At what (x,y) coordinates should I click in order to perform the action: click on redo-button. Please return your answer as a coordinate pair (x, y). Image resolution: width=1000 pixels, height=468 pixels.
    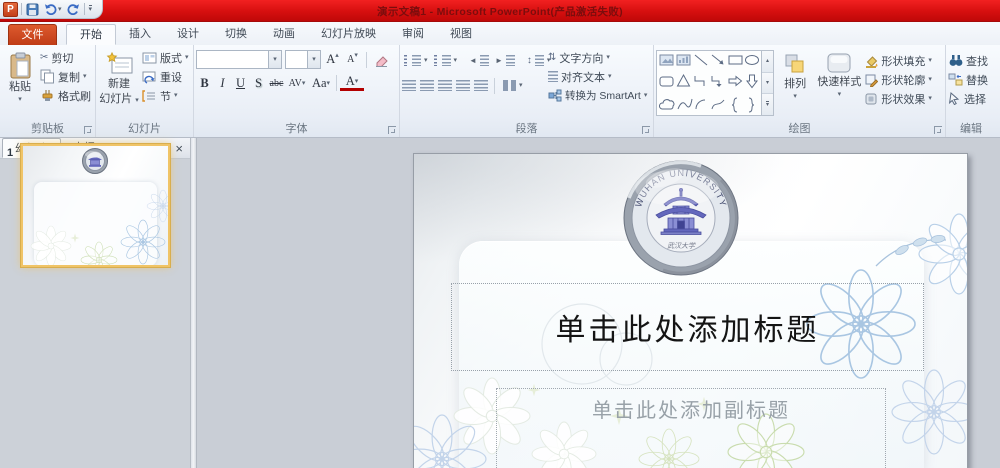
    Looking at the image, I should click on (73, 9).